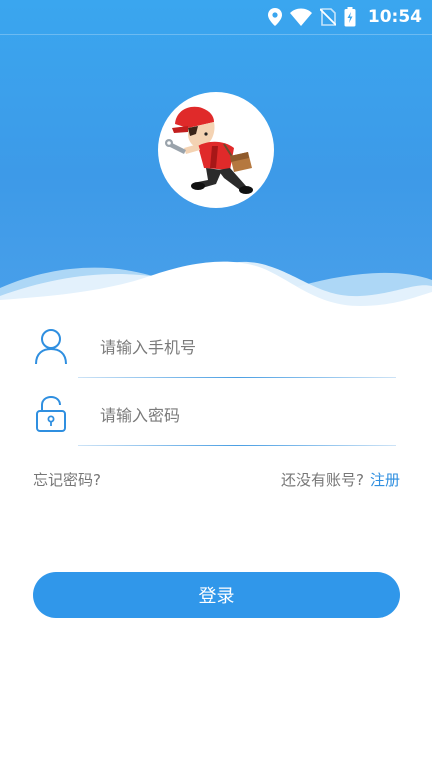  Describe the element at coordinates (327, 17) in the screenshot. I see `no-sim-icon` at that location.